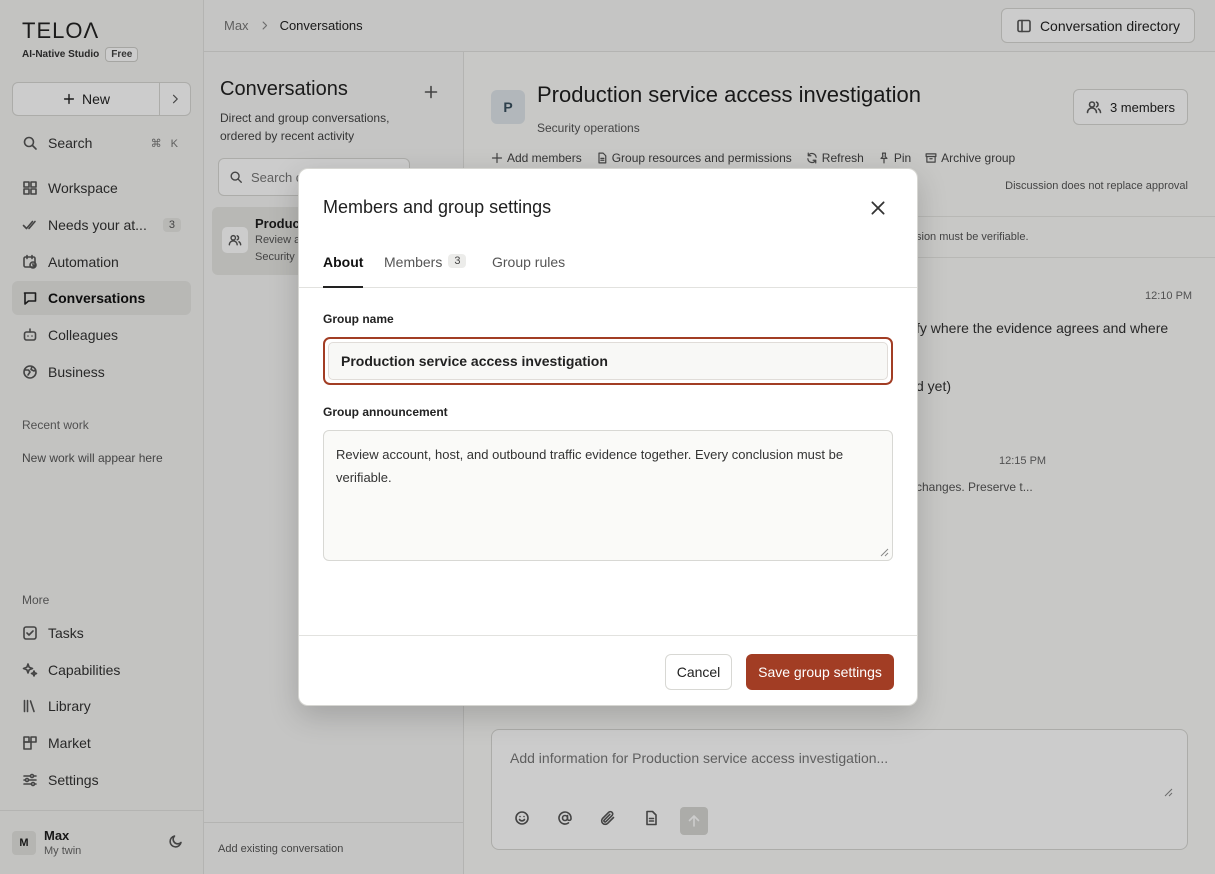 The width and height of the screenshot is (1215, 874). I want to click on members-count-badge: 3, so click(457, 261).